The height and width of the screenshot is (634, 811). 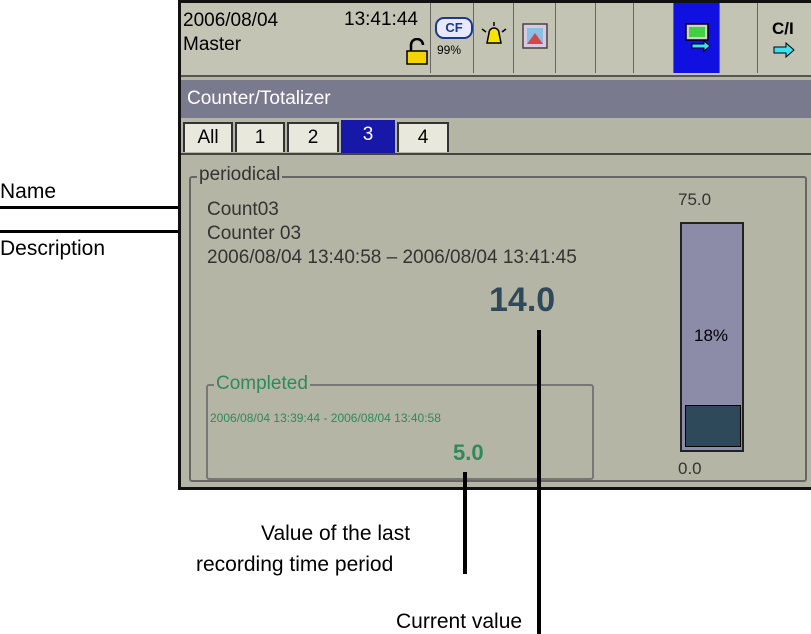 I want to click on counter-mode-button: C/I, so click(x=784, y=38).